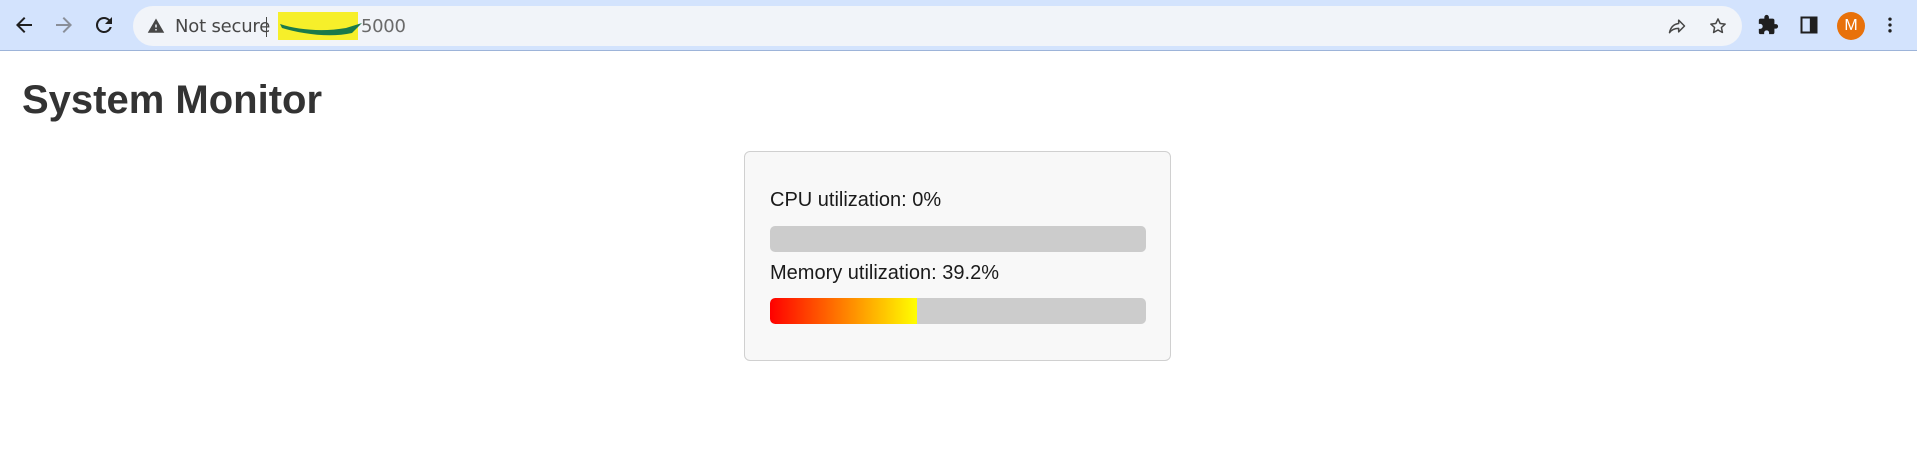 The width and height of the screenshot is (1917, 473). What do you see at coordinates (1890, 25) in the screenshot?
I see `menu-icon` at bounding box center [1890, 25].